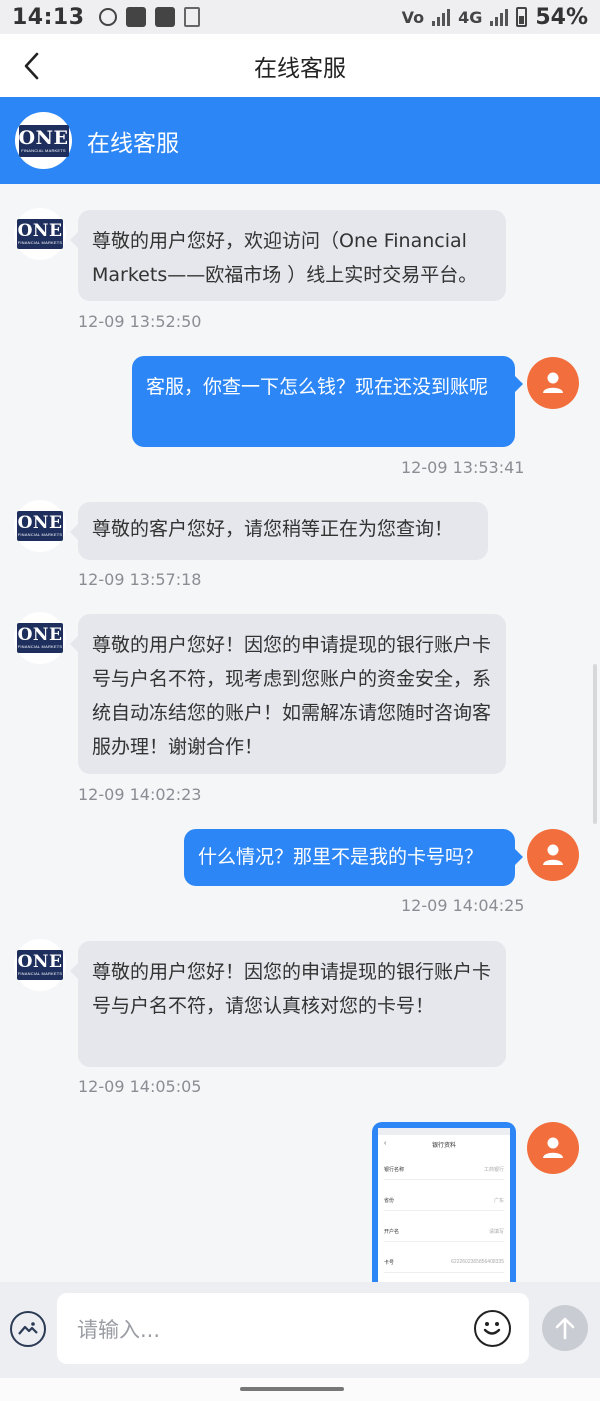  Describe the element at coordinates (140, 579) in the screenshot. I see `message-time: 12-09 13:57:18` at that location.